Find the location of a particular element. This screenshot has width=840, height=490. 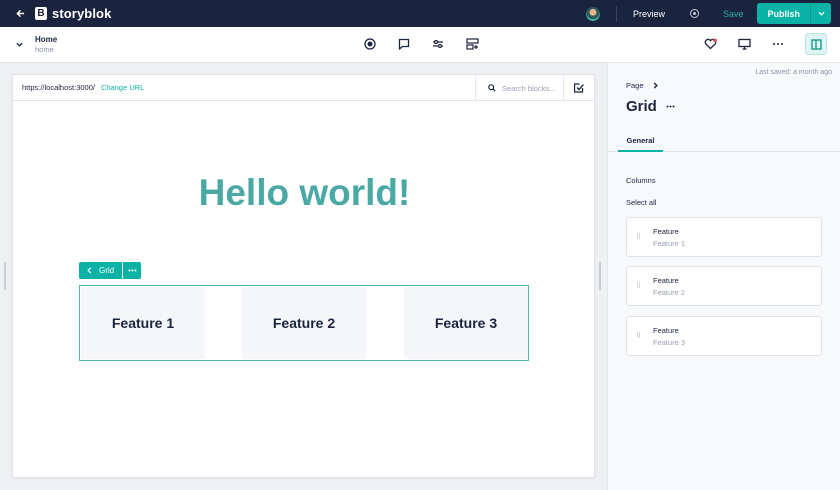

blocks-button is located at coordinates (472, 44).